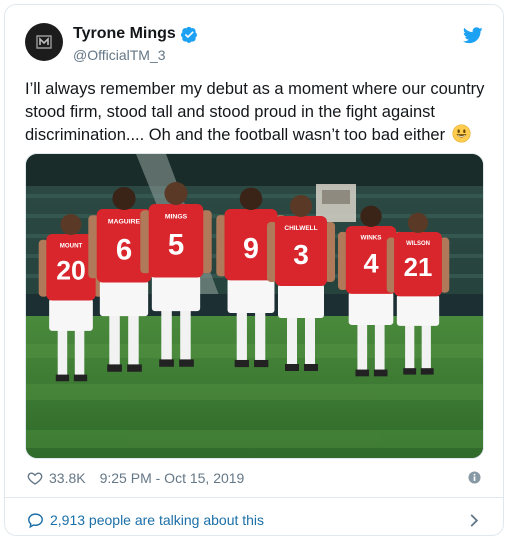 Image resolution: width=509 pixels, height=542 pixels. Describe the element at coordinates (255, 45) in the screenshot. I see `tweet-header: Tyrone Mings @OfficialTM_3` at that location.